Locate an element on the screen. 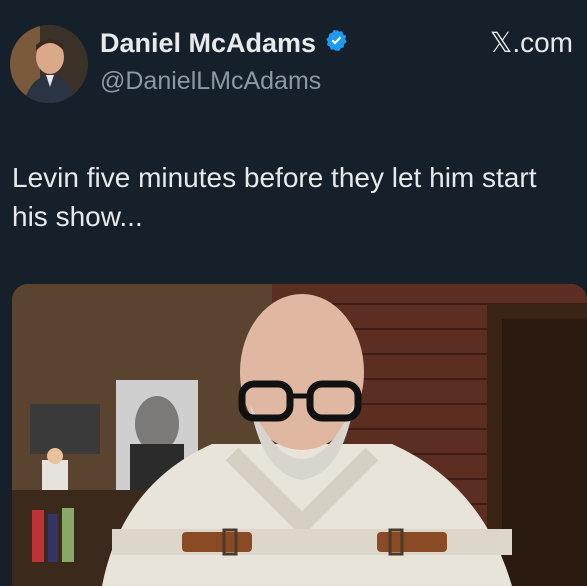 The height and width of the screenshot is (586, 587). source-label: 𝕏.com is located at coordinates (531, 42).